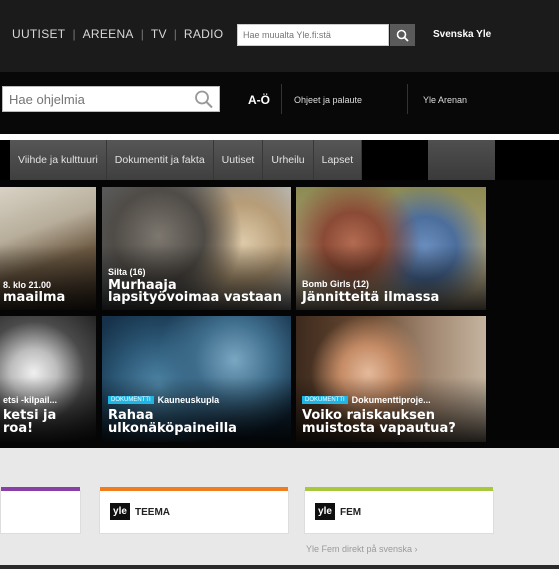 The height and width of the screenshot is (569, 559). Describe the element at coordinates (58, 160) in the screenshot. I see `tab-viihde: Viihde ja kulttuuri` at that location.